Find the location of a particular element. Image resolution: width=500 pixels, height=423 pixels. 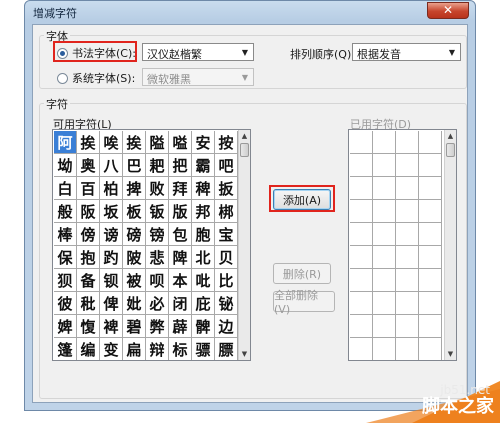

system-font-radio: 系统字体(S): is located at coordinates (96, 78).